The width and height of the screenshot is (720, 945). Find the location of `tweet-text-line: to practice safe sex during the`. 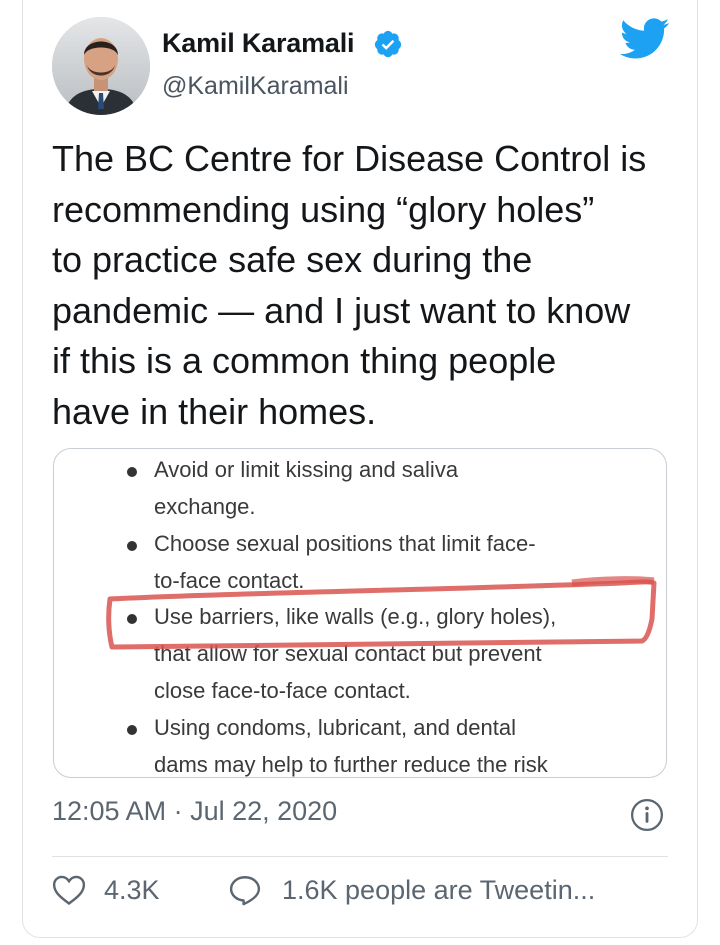

tweet-text-line: to practice safe sex during the is located at coordinates (292, 259).